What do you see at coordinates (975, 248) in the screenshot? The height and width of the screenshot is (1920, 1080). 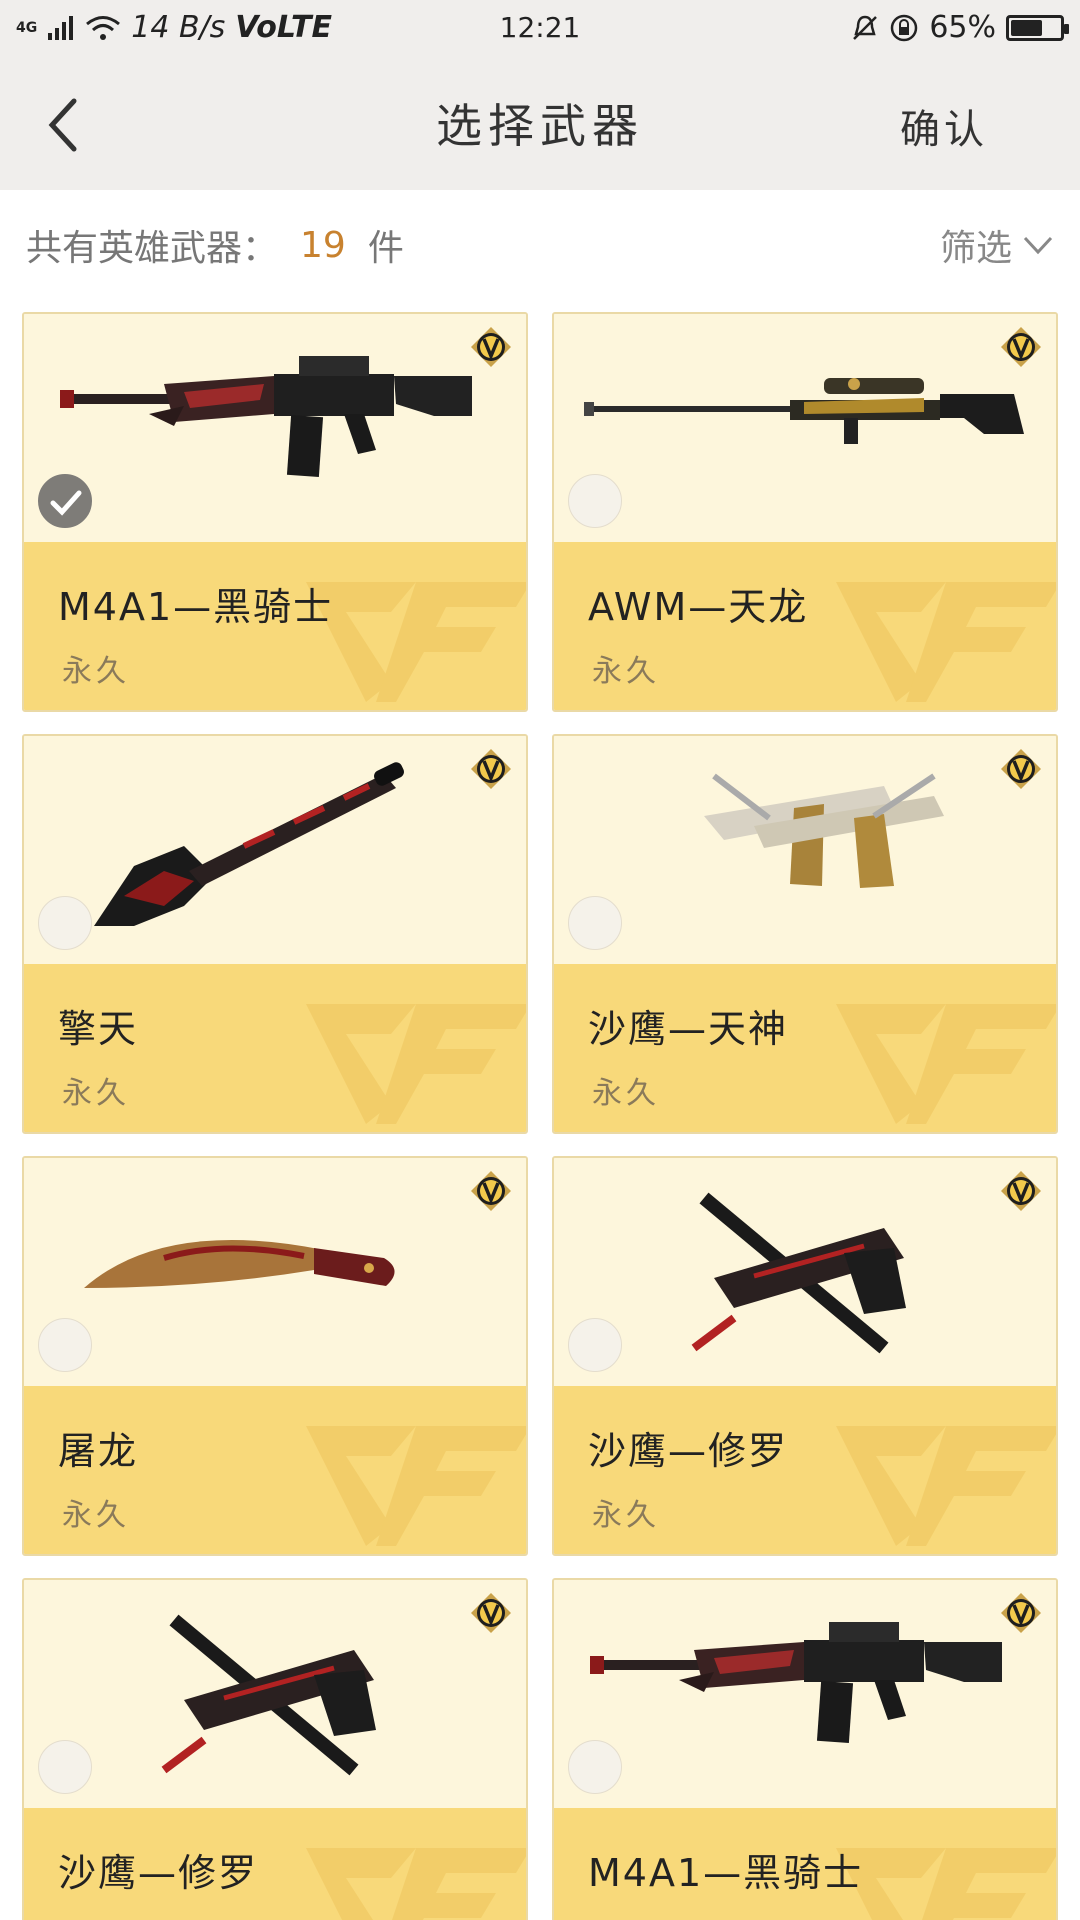 I see `filter-label: 筛选` at bounding box center [975, 248].